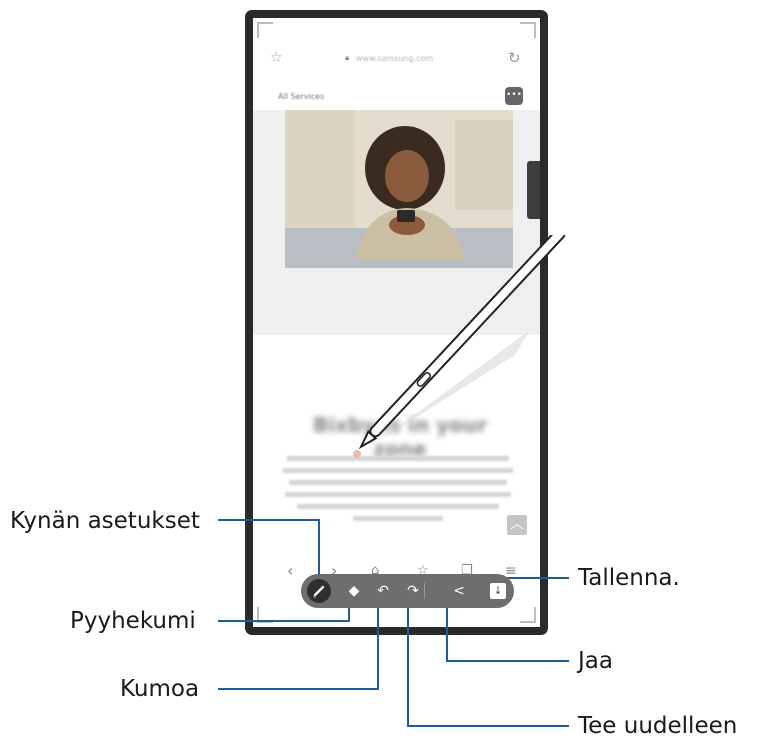  Describe the element at coordinates (498, 591) in the screenshot. I see `download-icon: ↓` at that location.